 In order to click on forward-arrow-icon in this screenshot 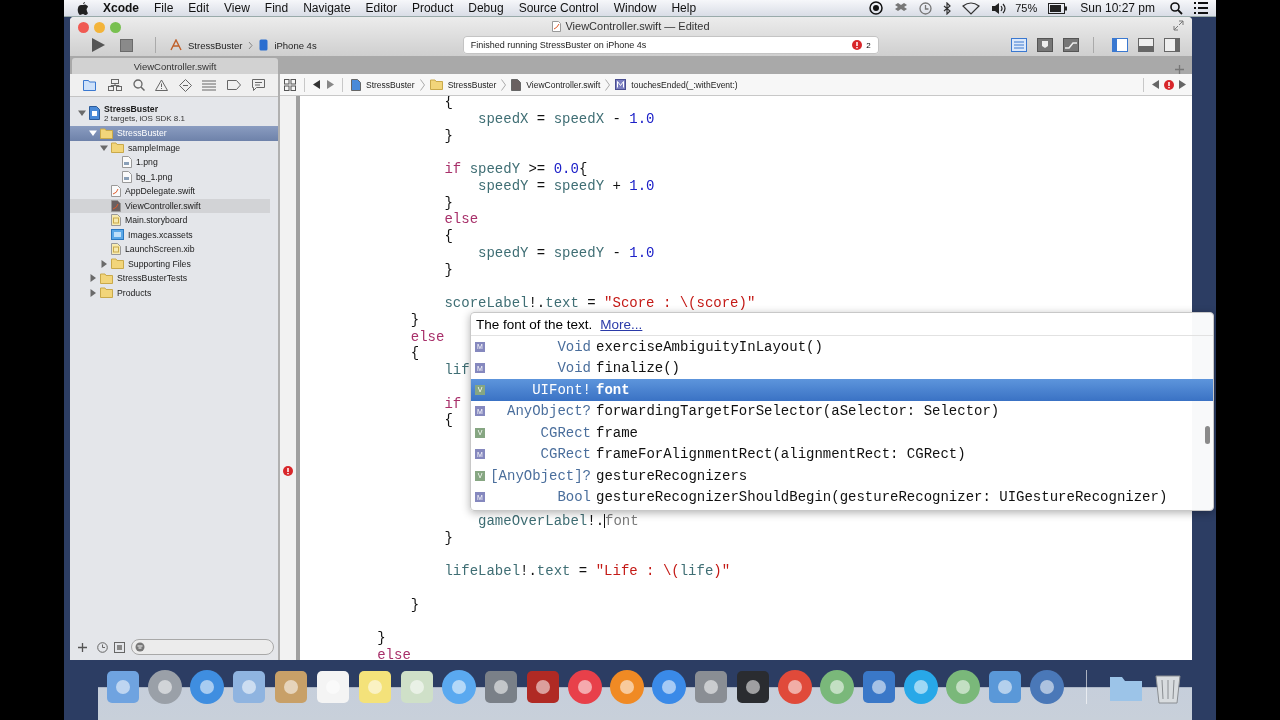, I will do `click(330, 84)`.